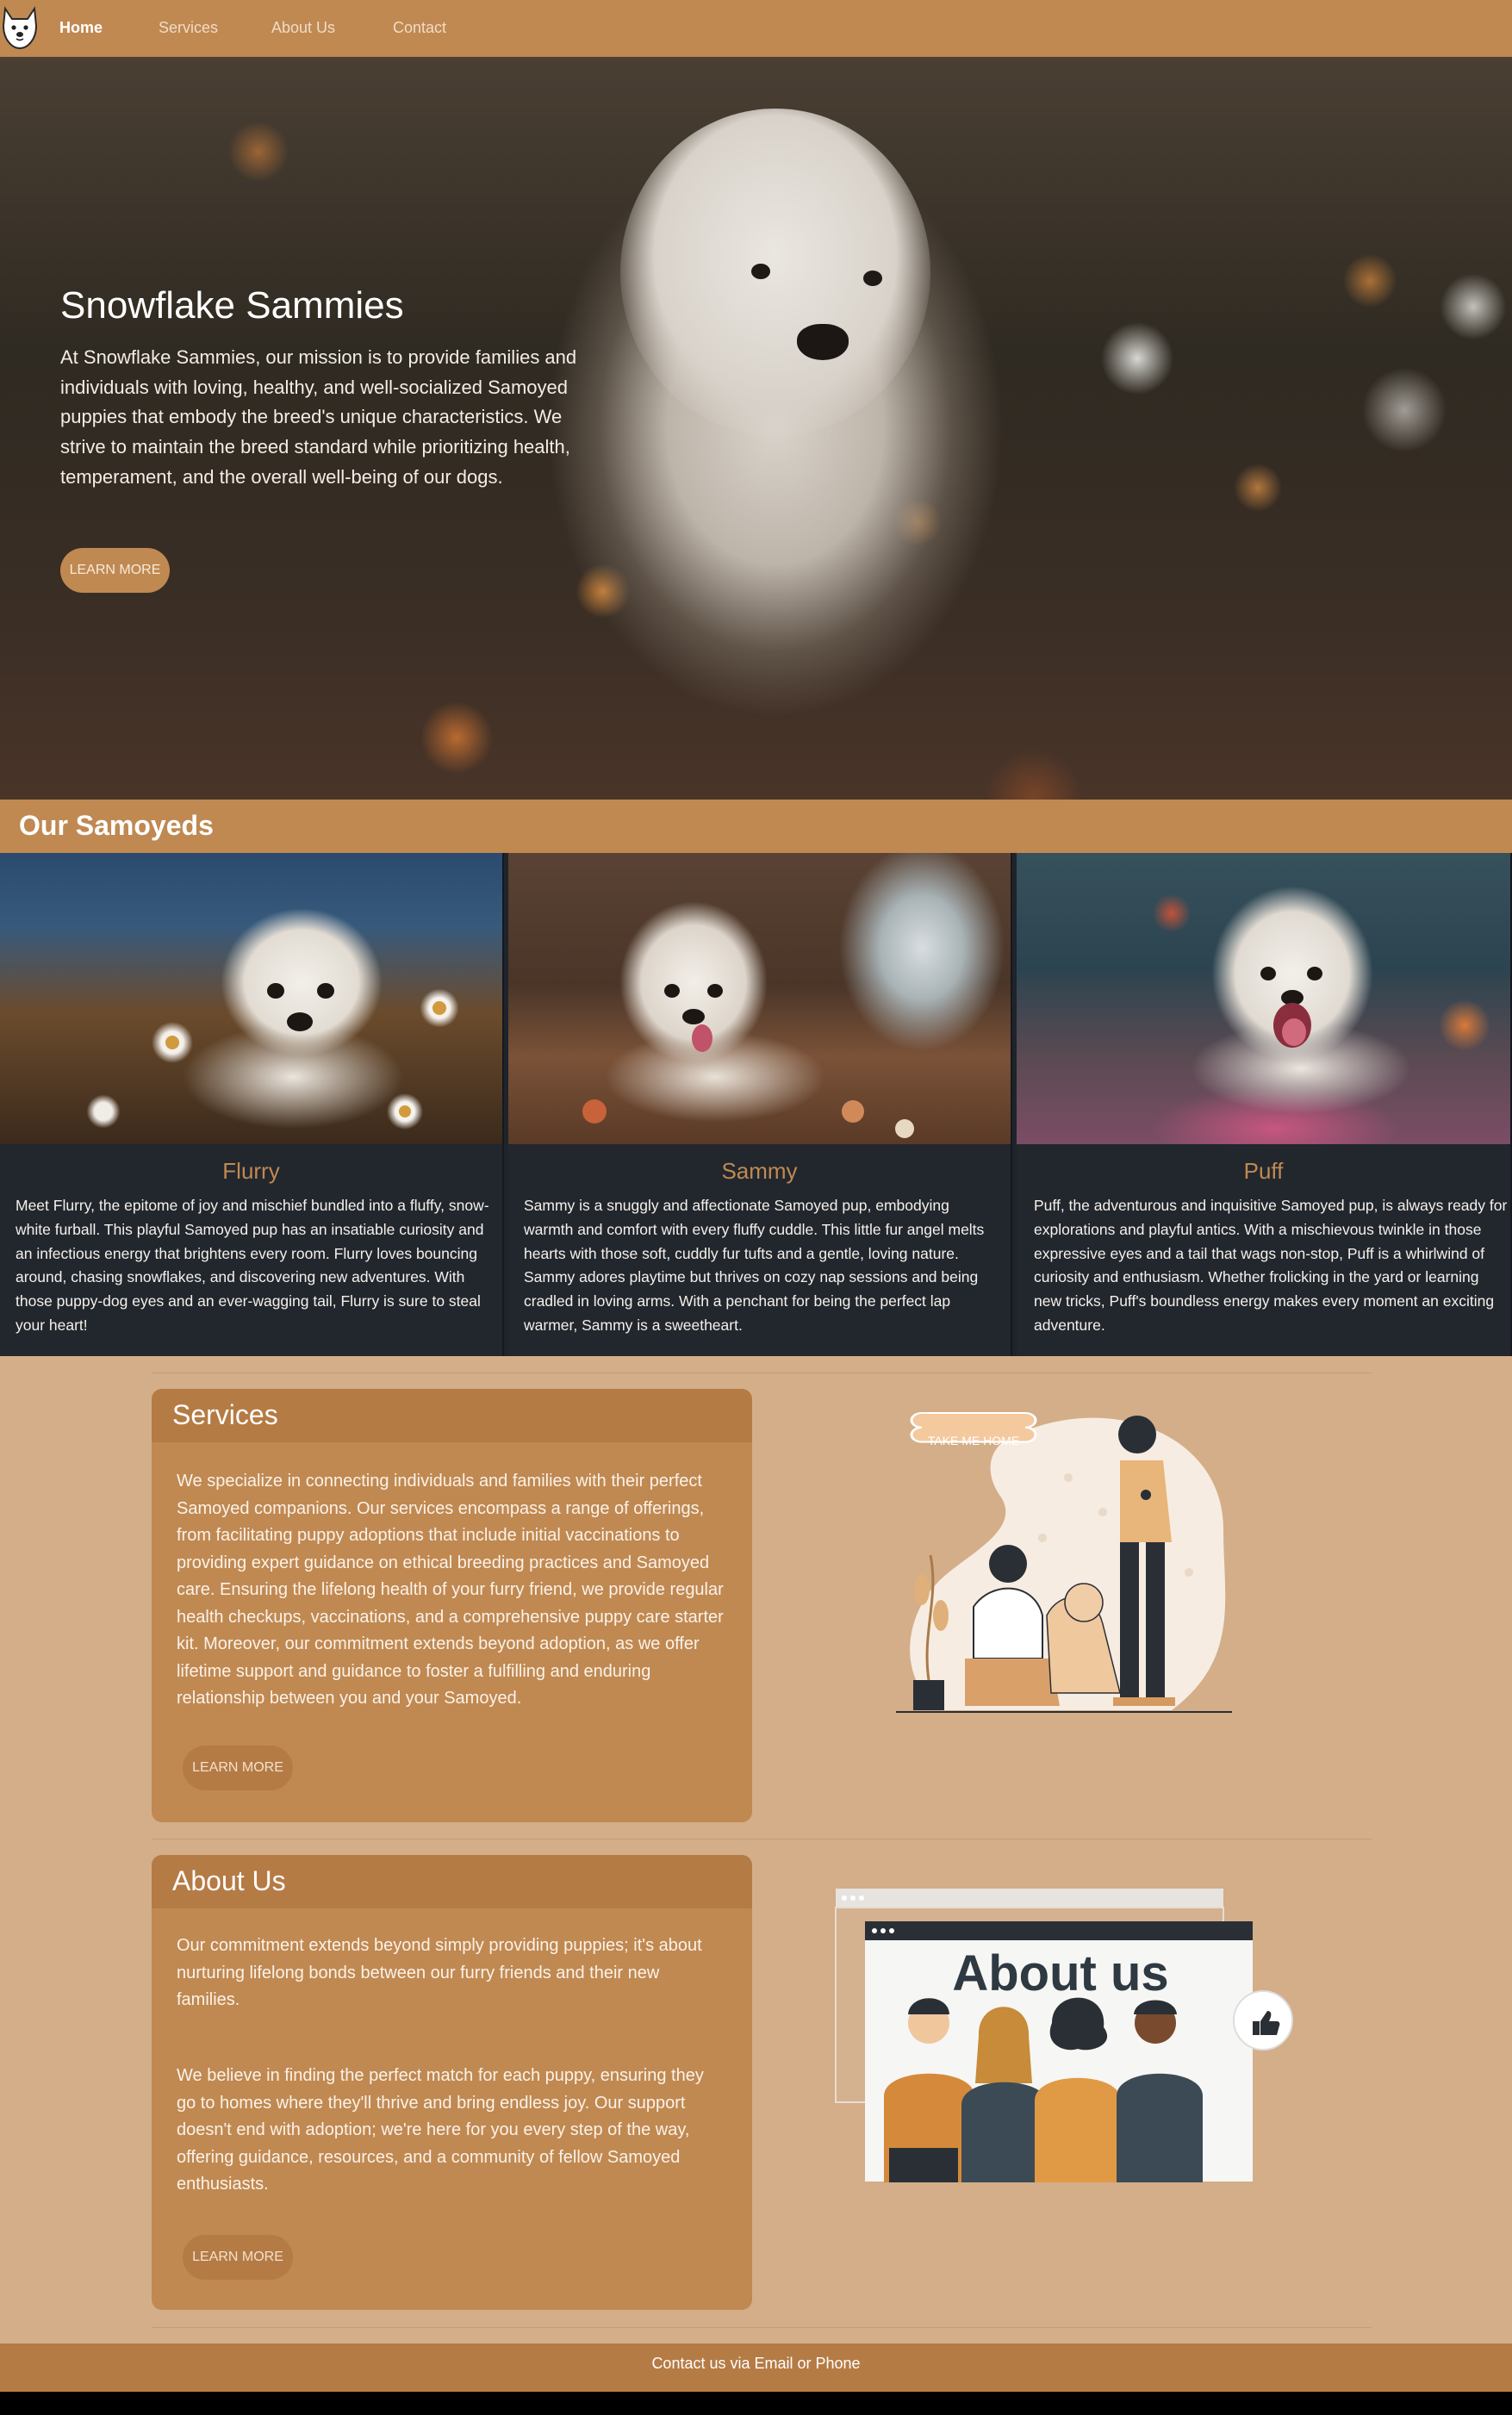 Image resolution: width=1512 pixels, height=2415 pixels. I want to click on take-me-home-sign-icon: TAKE ME HOME, so click(974, 1429).